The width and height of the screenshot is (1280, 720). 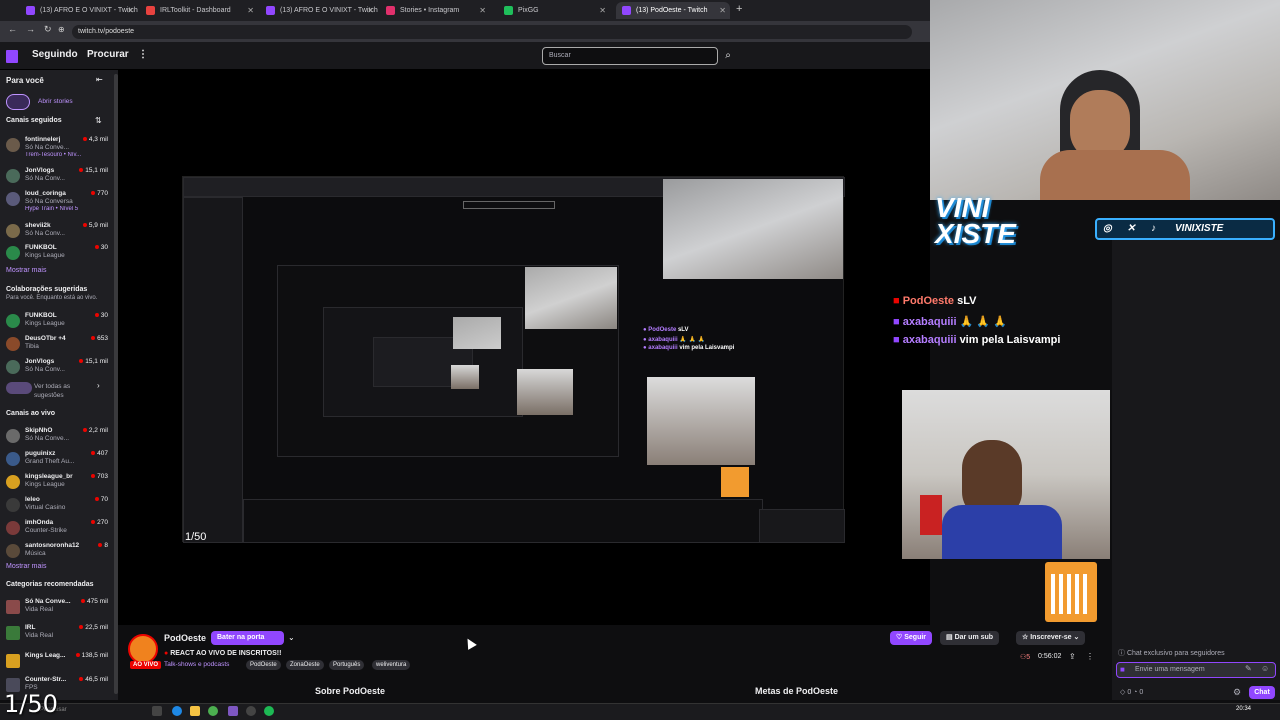 What do you see at coordinates (177, 711) in the screenshot?
I see `edge-icon` at bounding box center [177, 711].